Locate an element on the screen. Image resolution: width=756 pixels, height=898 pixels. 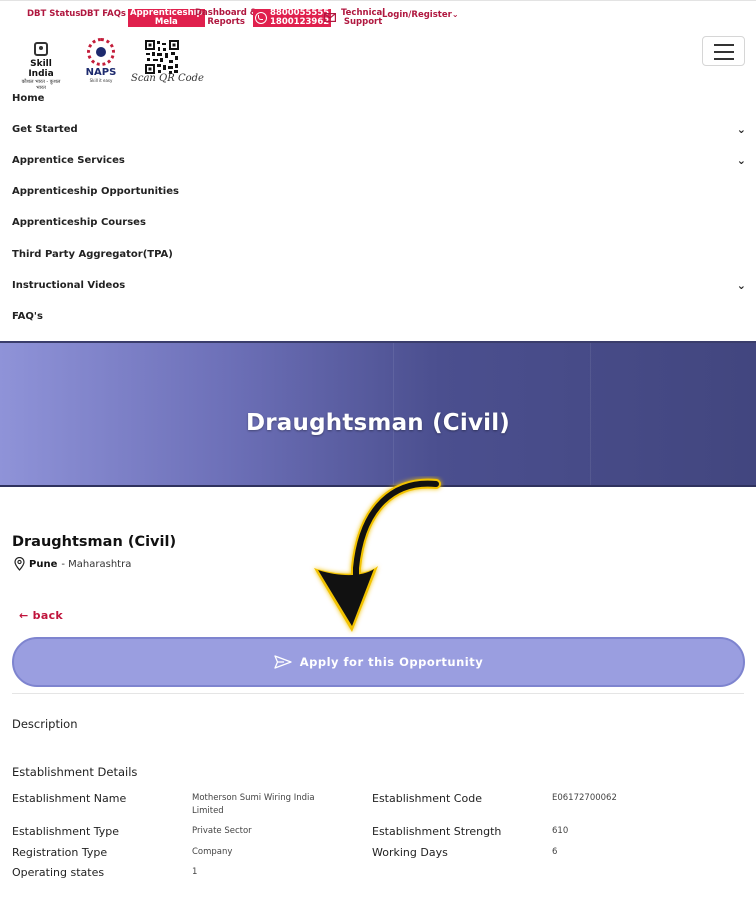
establishment-name-label: Establishment Name is located at coordinates (69, 798).